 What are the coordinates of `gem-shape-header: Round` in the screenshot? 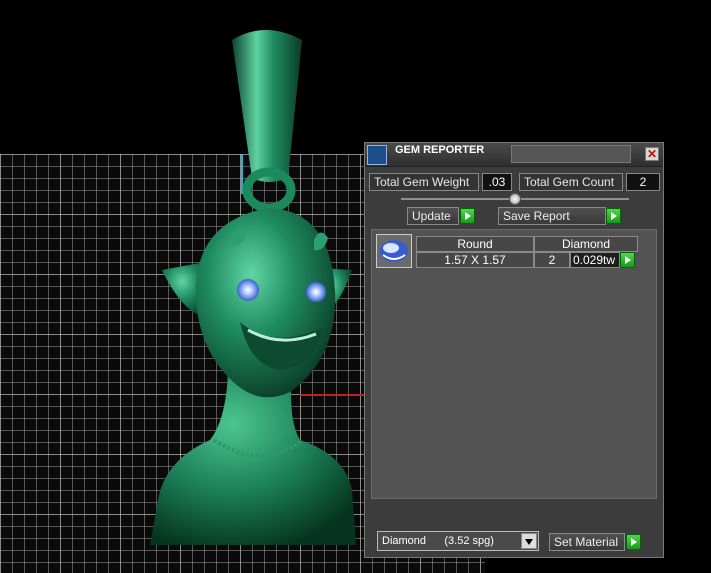 It's located at (475, 244).